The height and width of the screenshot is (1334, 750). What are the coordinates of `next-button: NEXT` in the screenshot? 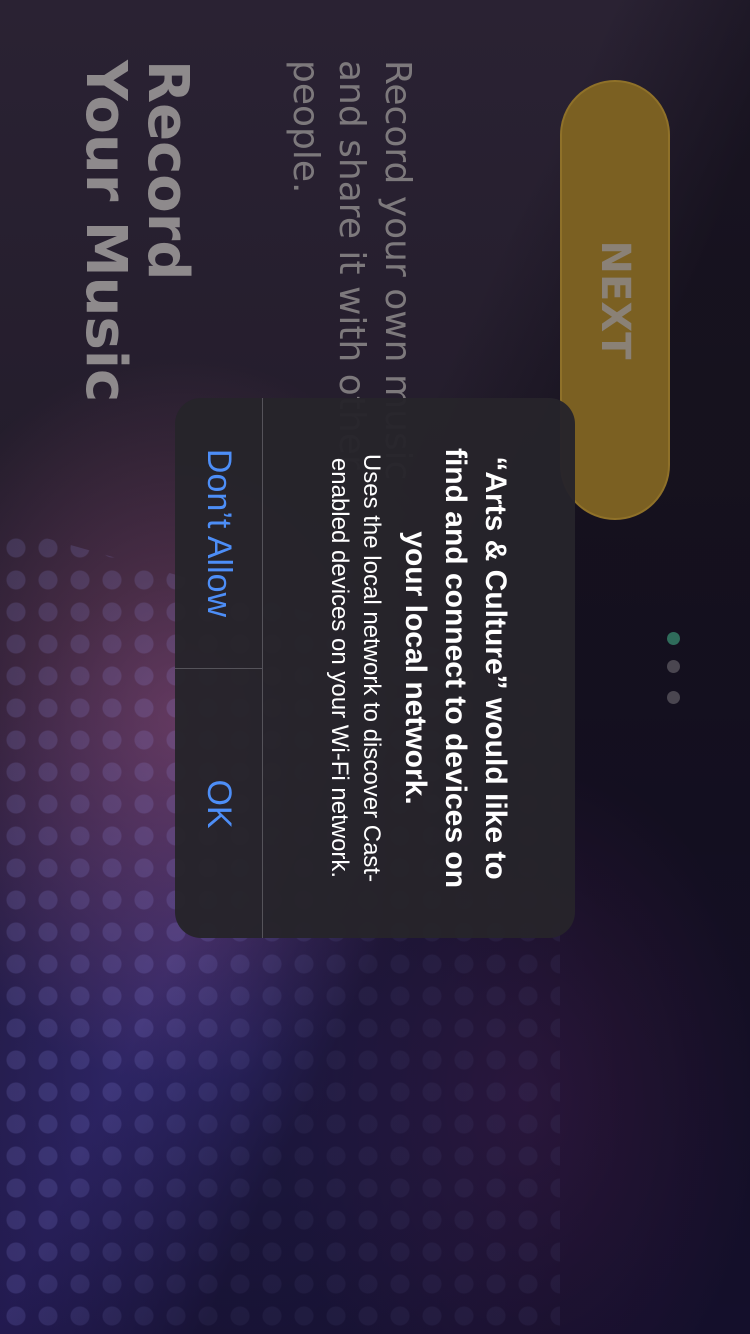 It's located at (615, 300).